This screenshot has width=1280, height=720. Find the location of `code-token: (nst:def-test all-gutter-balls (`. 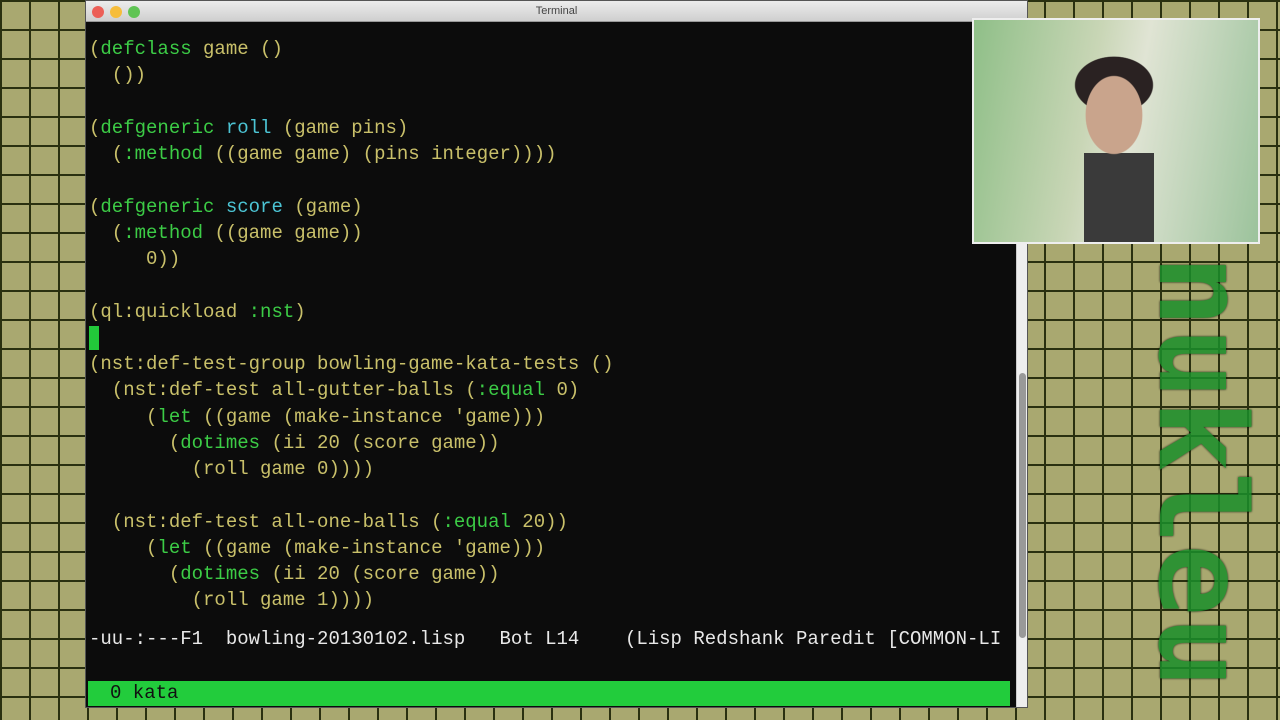

code-token: (nst:def-test all-gutter-balls ( is located at coordinates (283, 390).